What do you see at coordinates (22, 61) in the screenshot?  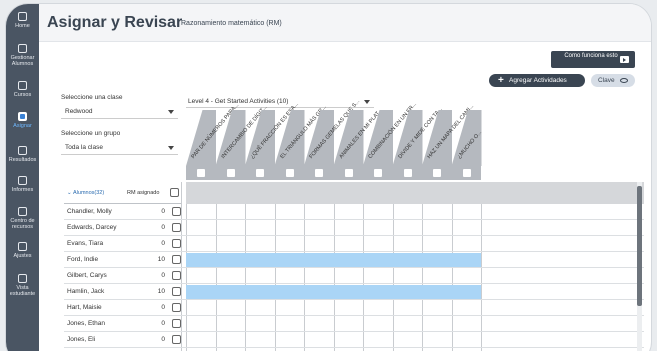 I see `sidebar-item-label: Gestionar Alumnos` at bounding box center [22, 61].